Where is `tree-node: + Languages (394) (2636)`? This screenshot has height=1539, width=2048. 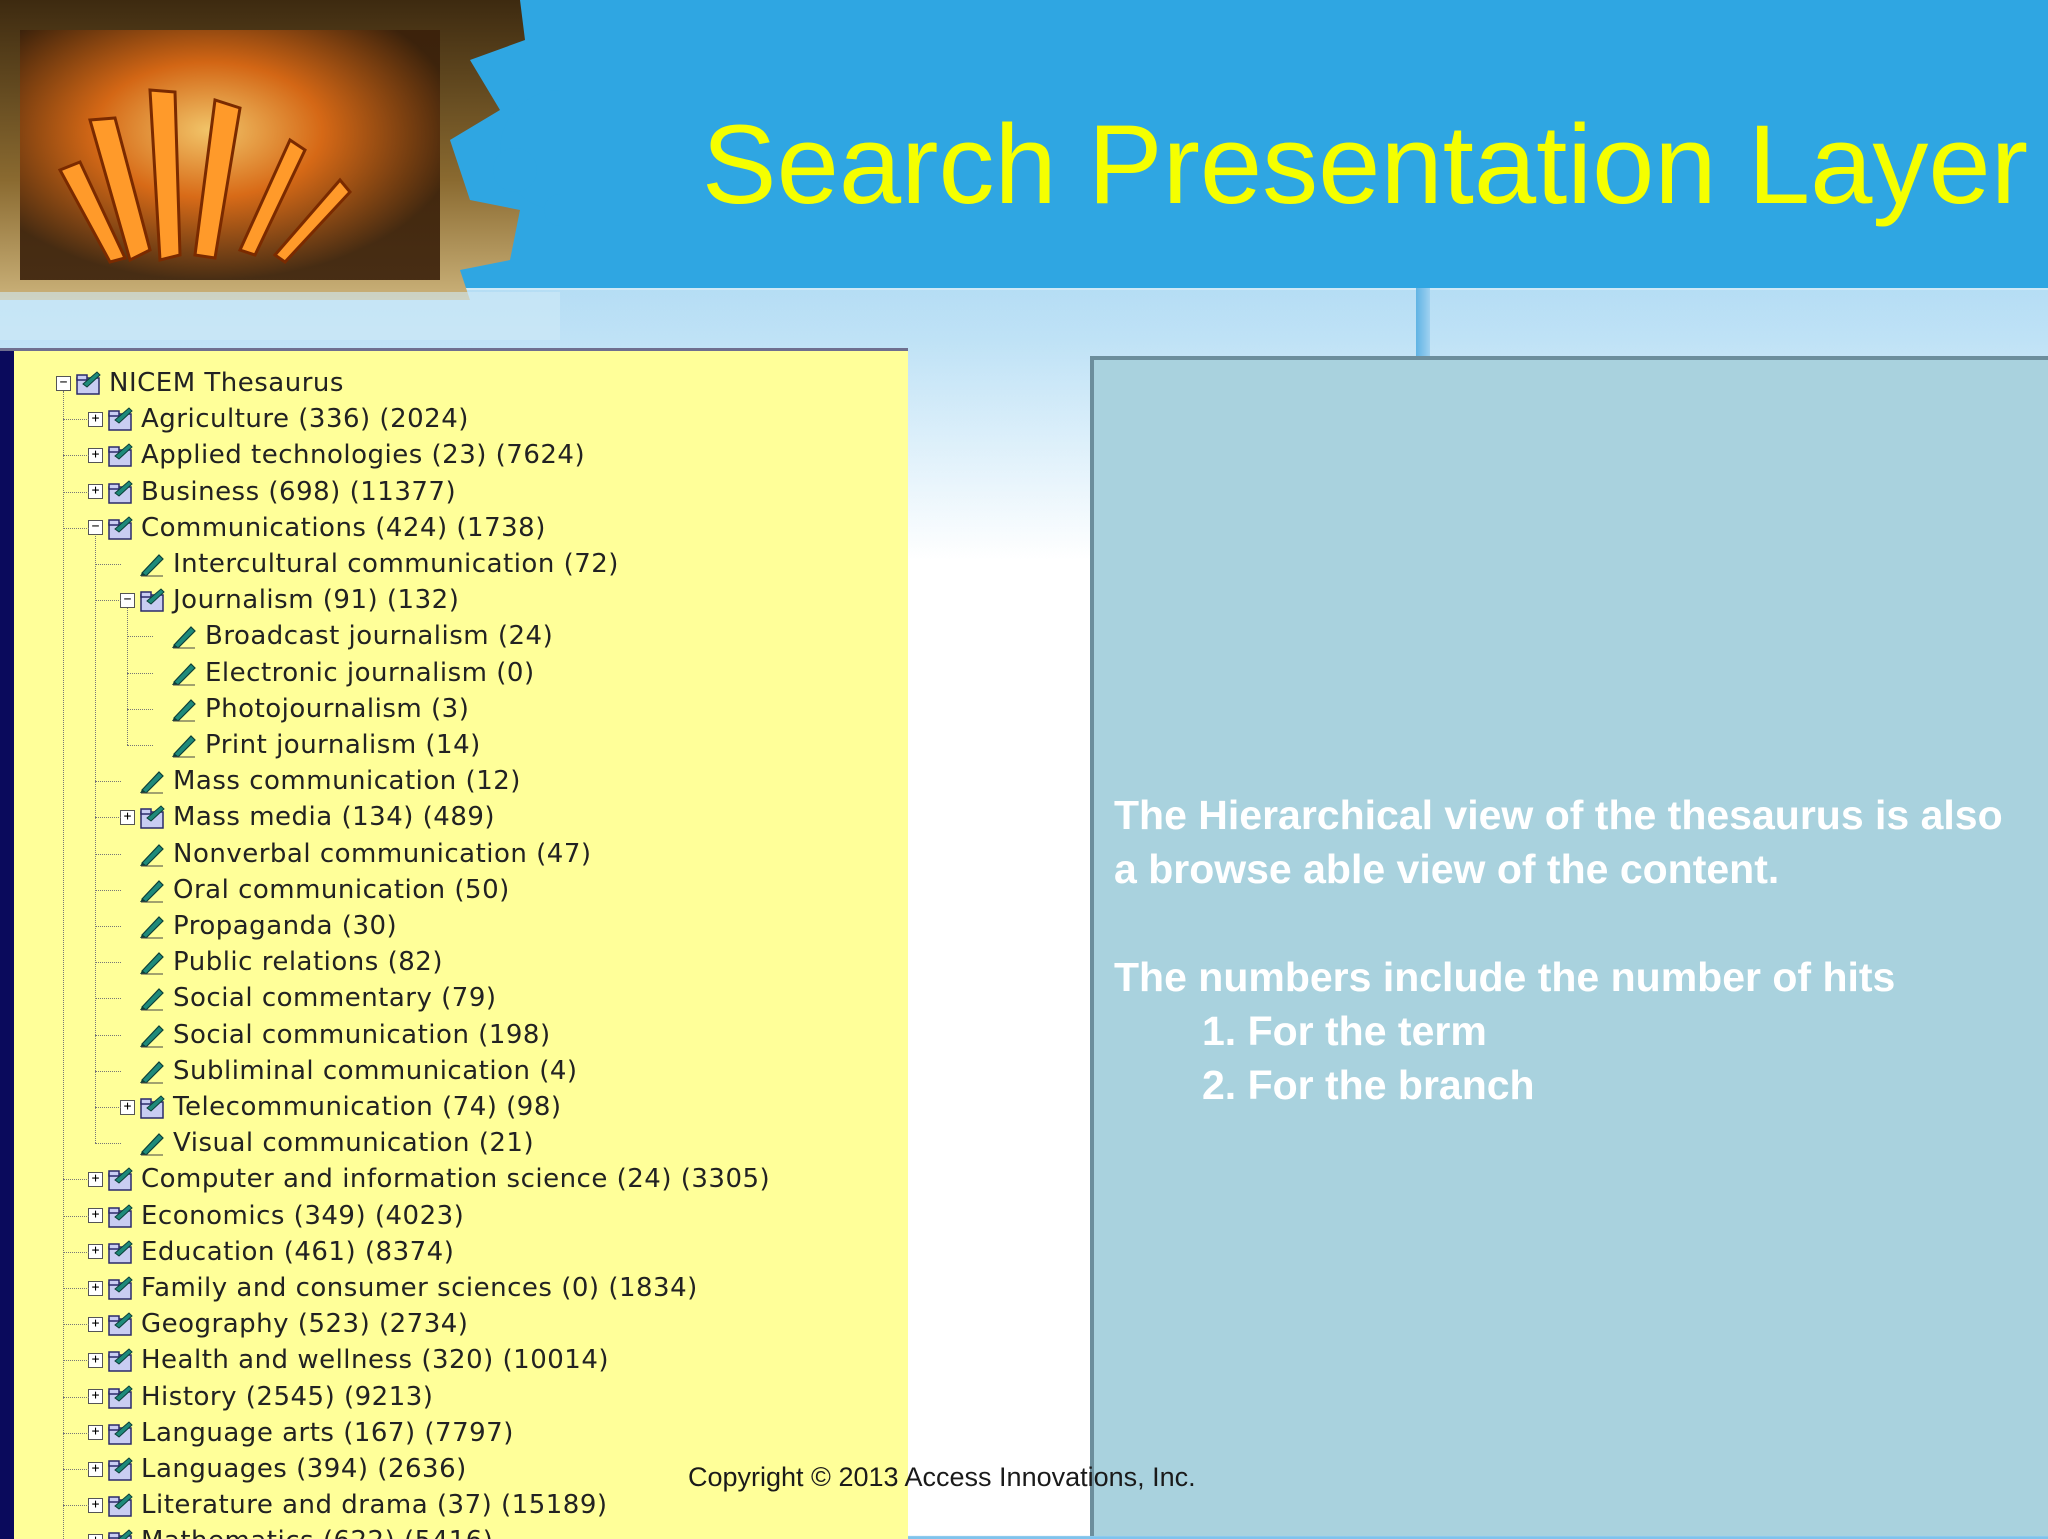
tree-node: + Languages (394) (2636) is located at coordinates (277, 1469).